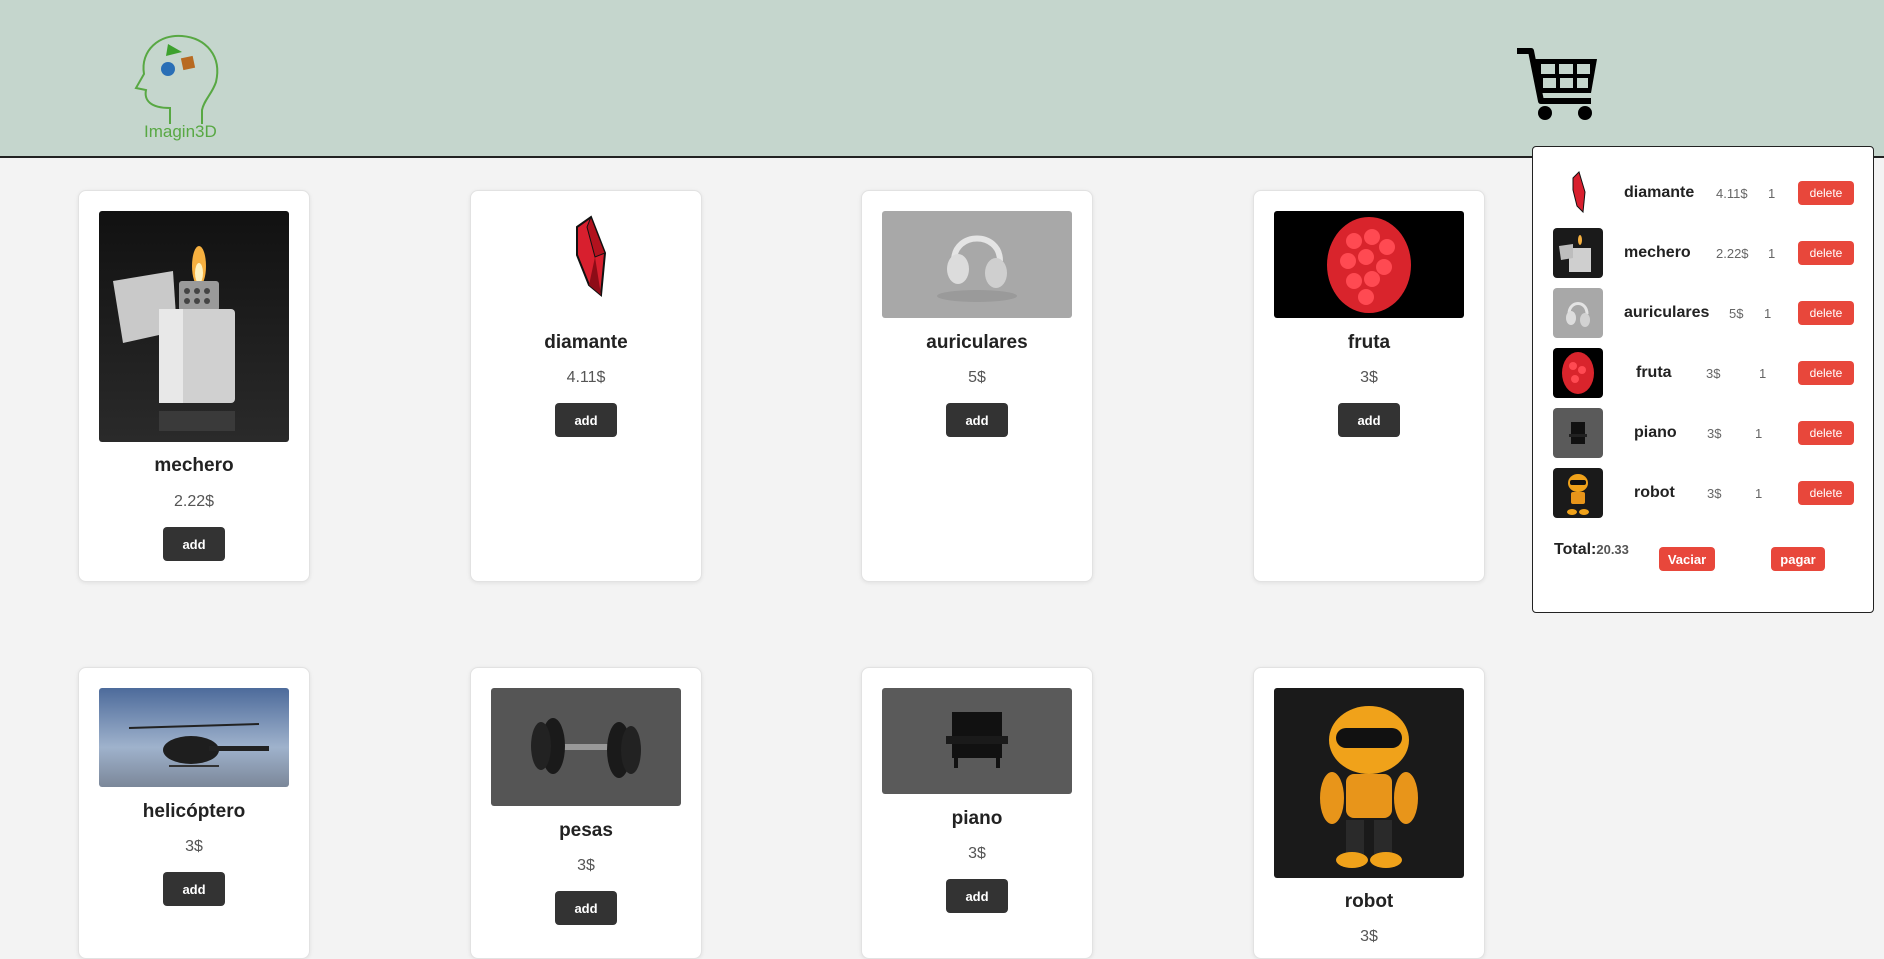 This screenshot has height=959, width=1884. I want to click on cart-row: diamante 4.11$ 1 delete, so click(1703, 193).